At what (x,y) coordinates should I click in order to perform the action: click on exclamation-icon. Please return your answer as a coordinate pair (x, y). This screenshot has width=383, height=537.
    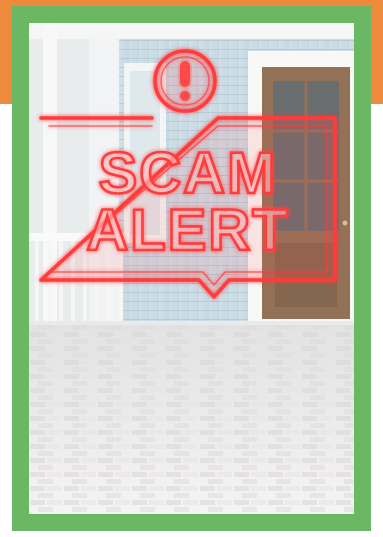
    Looking at the image, I should click on (185, 81).